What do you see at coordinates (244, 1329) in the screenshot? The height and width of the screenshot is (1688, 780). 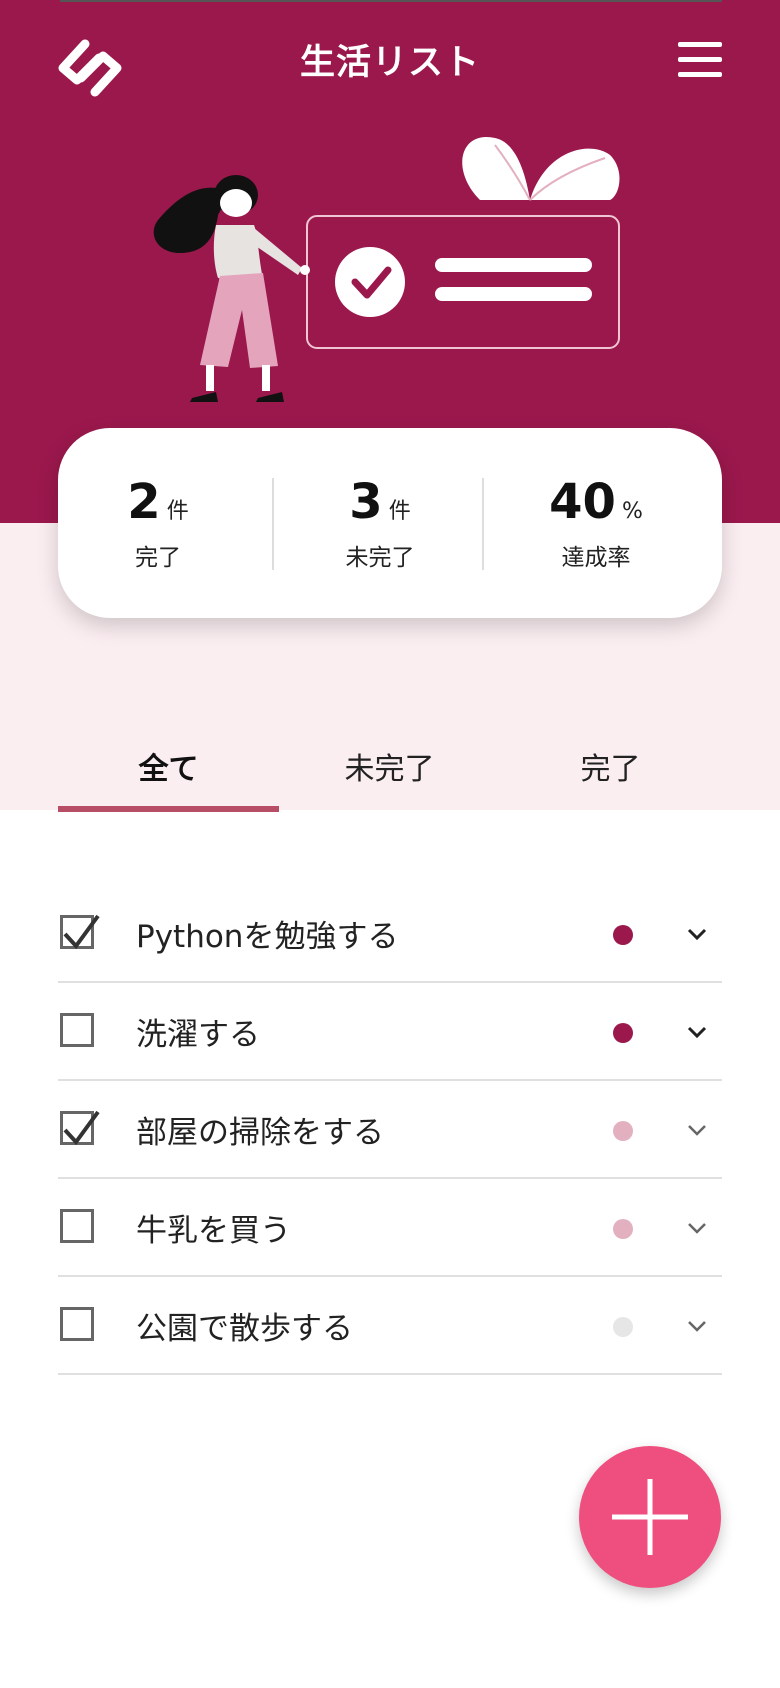 I see `task-label: 公園で散歩する` at bounding box center [244, 1329].